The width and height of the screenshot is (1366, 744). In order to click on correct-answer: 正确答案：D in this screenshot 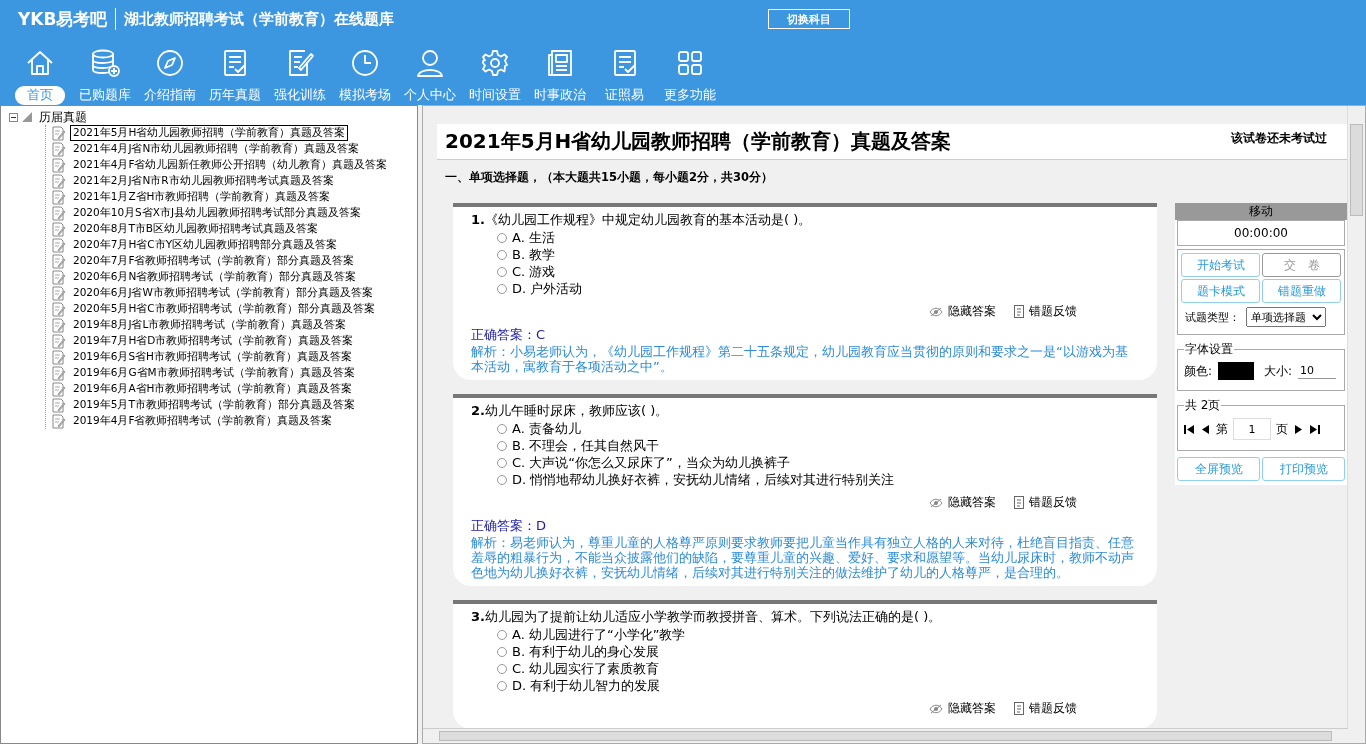, I will do `click(509, 526)`.